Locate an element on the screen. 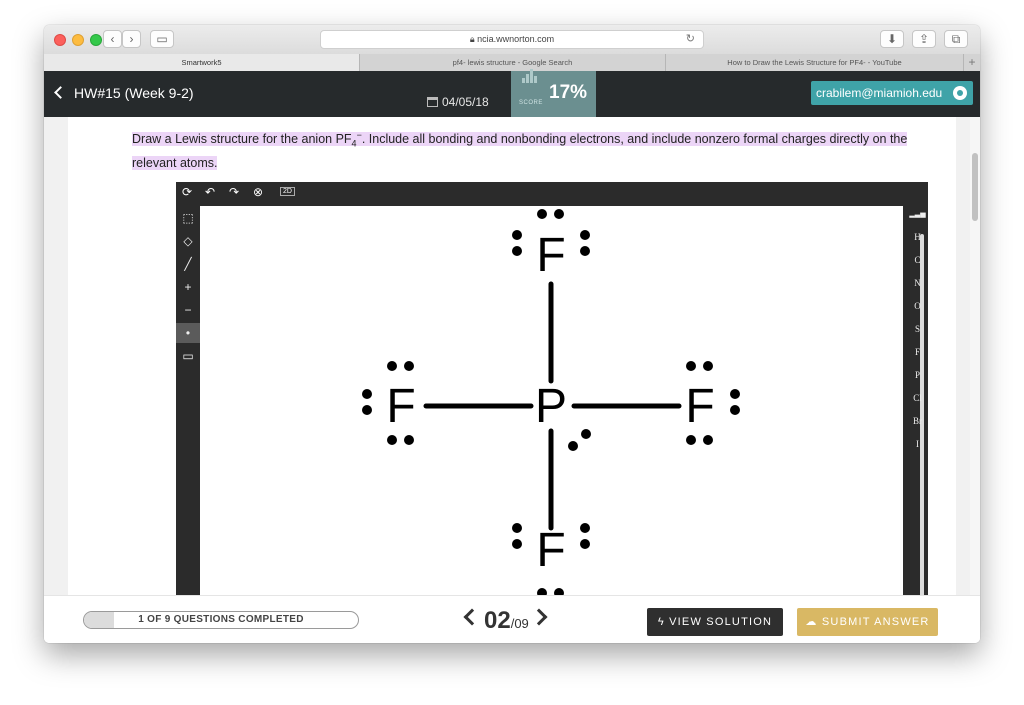 Image resolution: width=1024 pixels, height=705 pixels. atom-button-c: C is located at coordinates (917, 260).